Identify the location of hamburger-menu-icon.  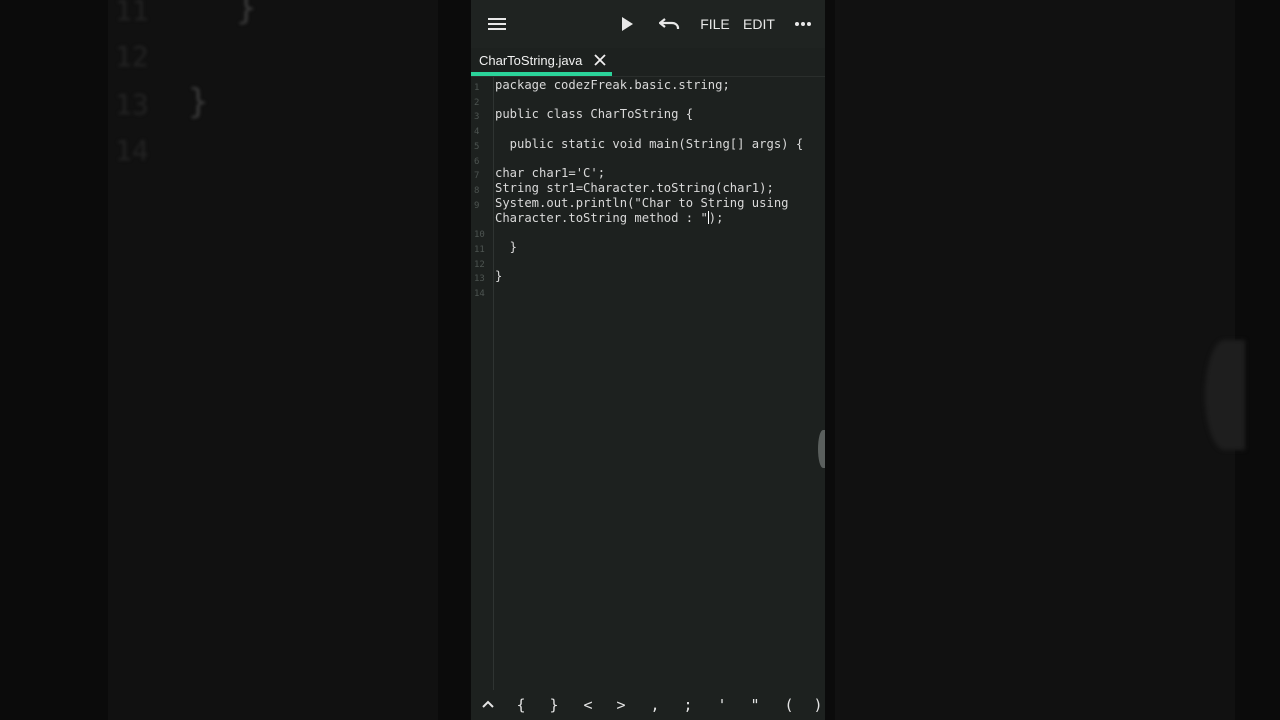
(497, 24).